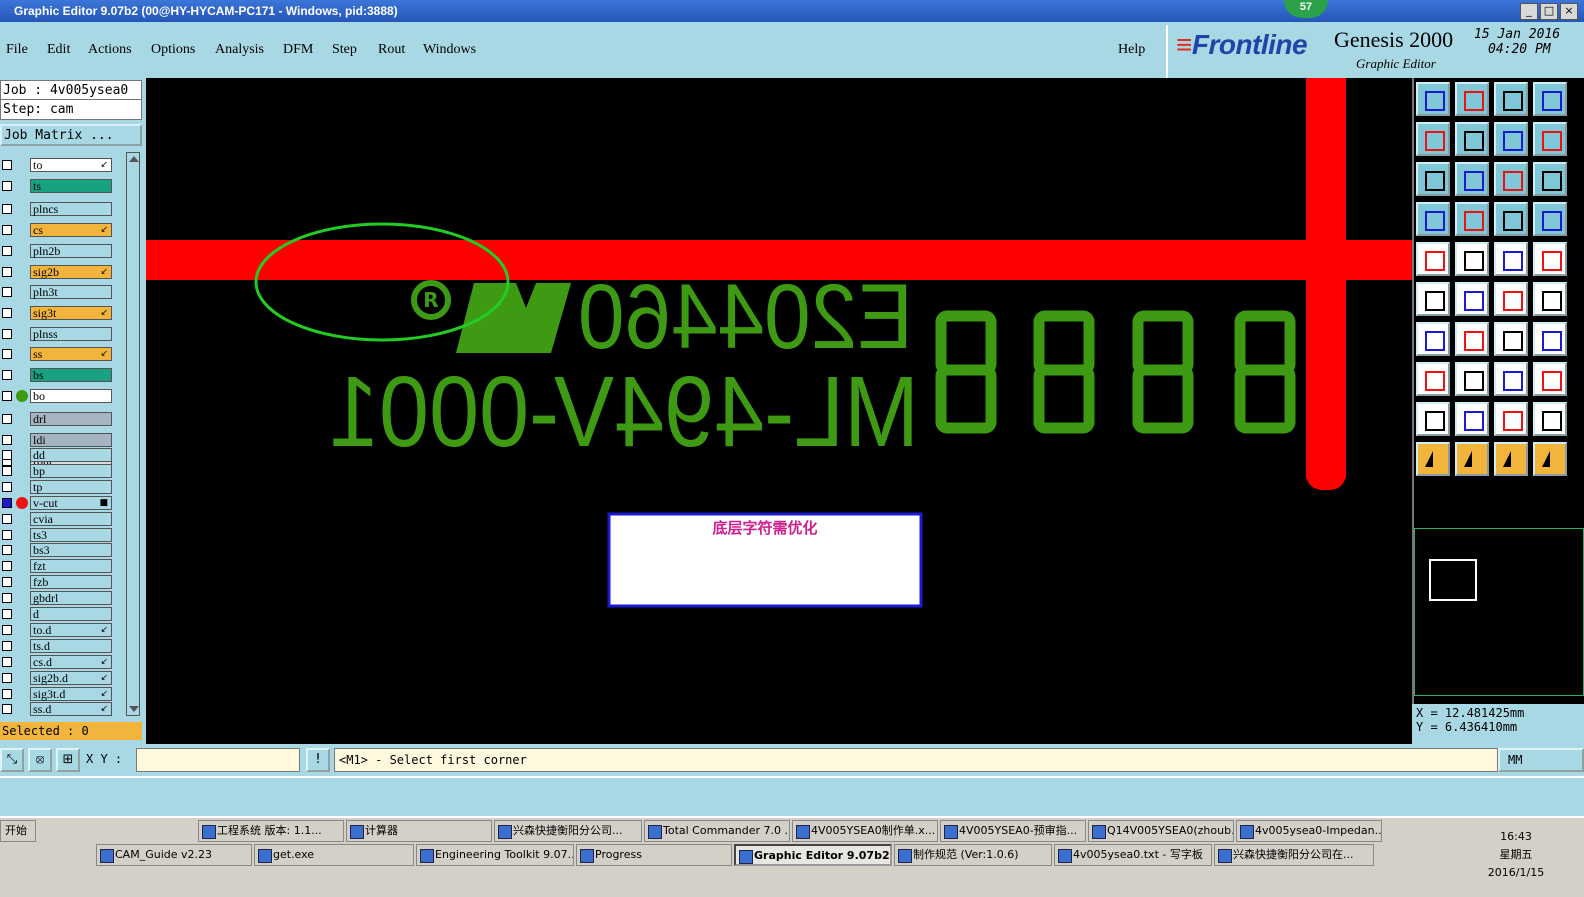 This screenshot has height=897, width=1584. I want to click on pointer-icon, so click(1433, 459).